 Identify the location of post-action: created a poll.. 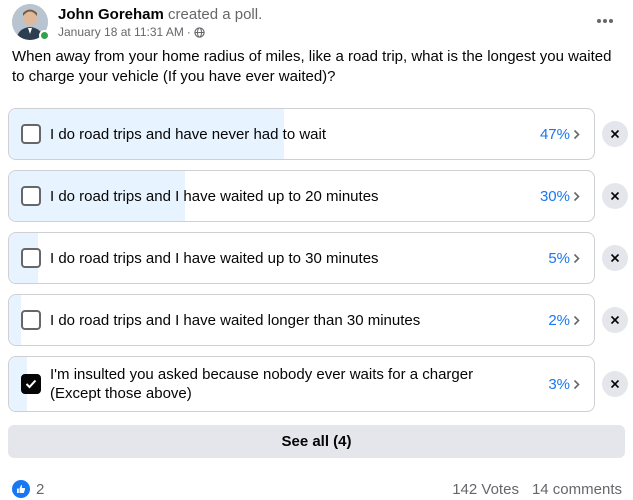
(215, 14).